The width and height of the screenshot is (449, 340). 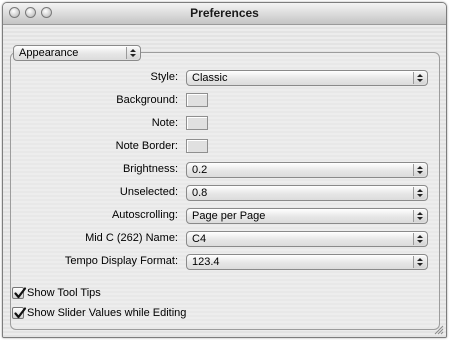 I want to click on brightness-value: 0.2, so click(x=200, y=170).